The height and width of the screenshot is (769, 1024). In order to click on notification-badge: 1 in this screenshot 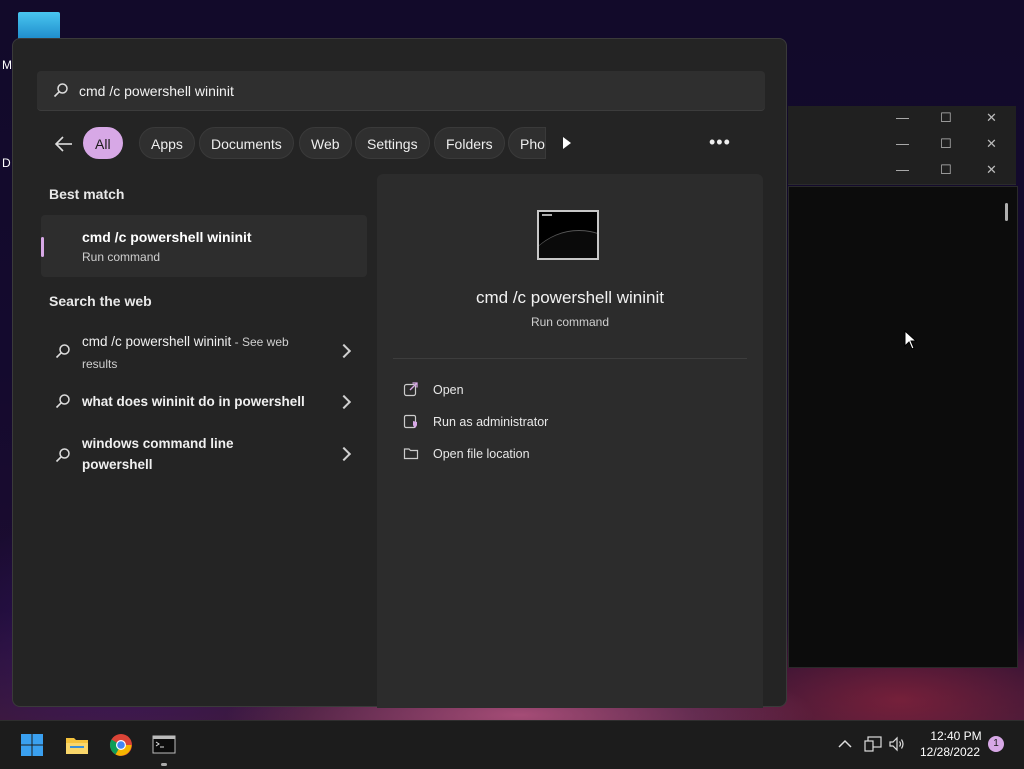, I will do `click(996, 744)`.